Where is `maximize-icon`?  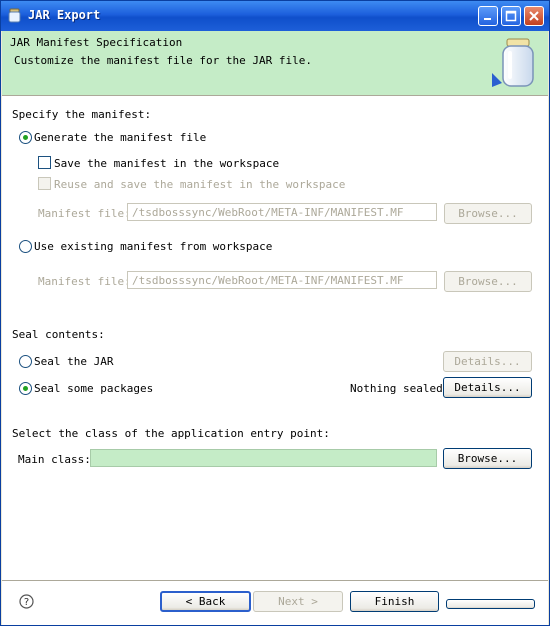
maximize-icon is located at coordinates (511, 16).